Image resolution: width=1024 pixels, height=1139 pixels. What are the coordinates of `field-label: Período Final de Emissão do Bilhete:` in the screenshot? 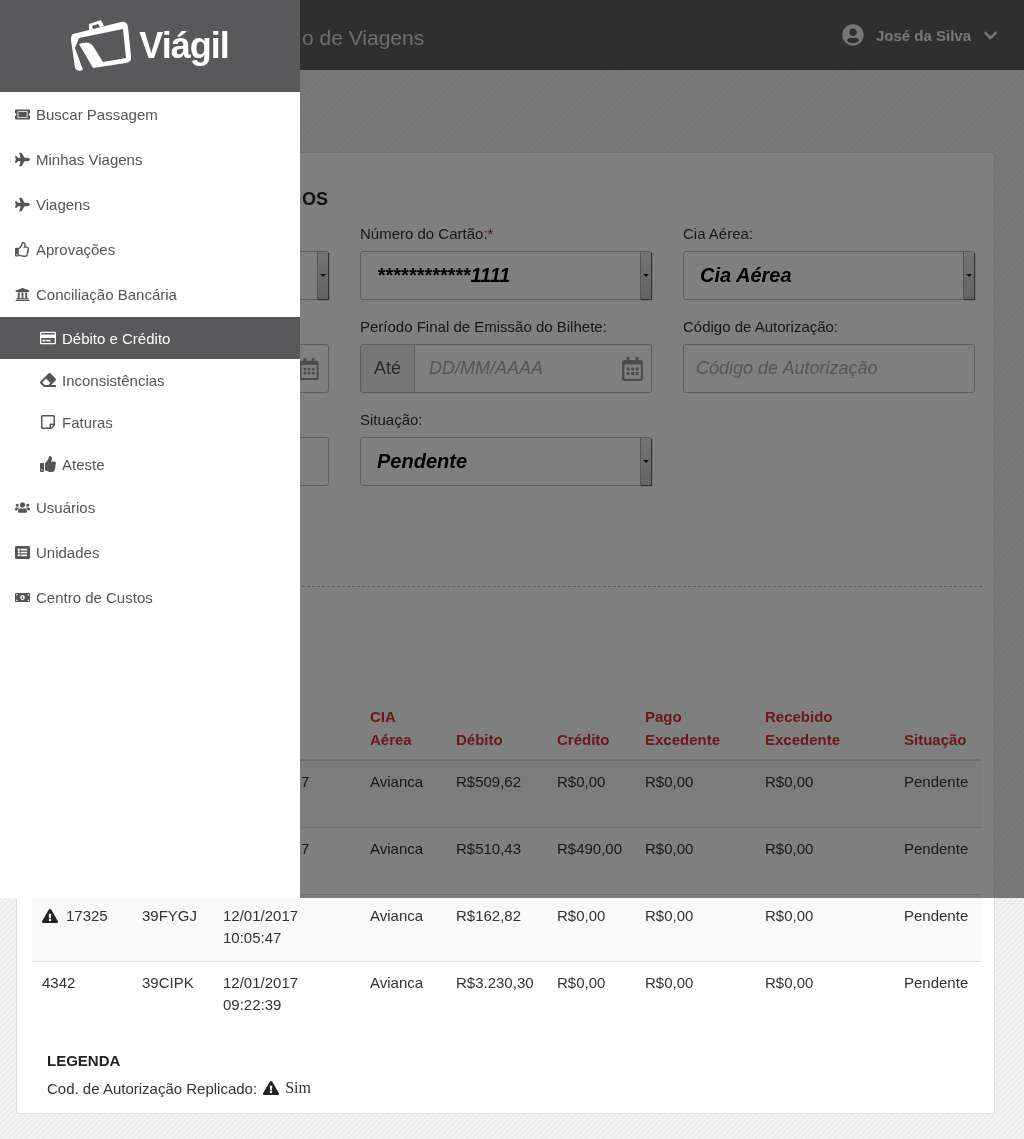 It's located at (484, 327).